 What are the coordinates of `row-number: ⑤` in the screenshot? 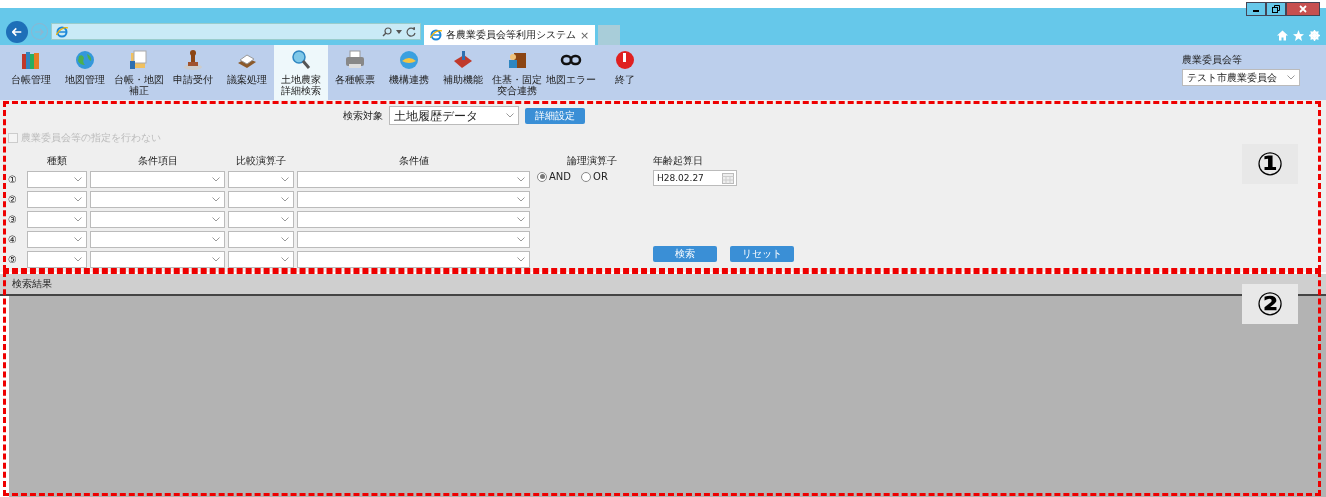 It's located at (13, 260).